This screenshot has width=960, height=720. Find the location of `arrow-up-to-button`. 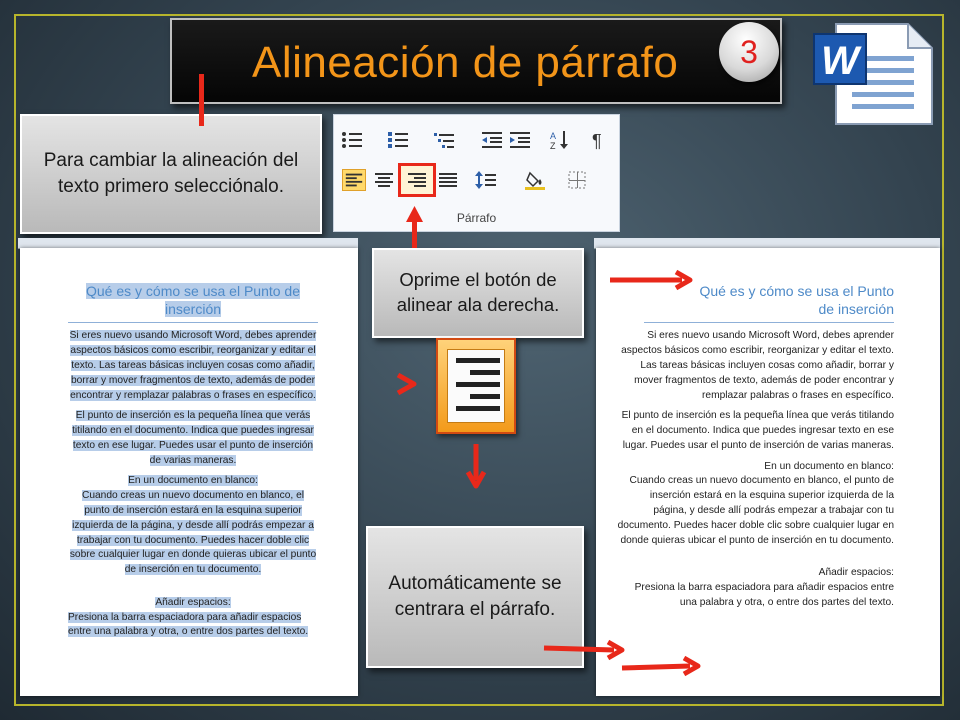

arrow-up-to-button is located at coordinates (414, 227).